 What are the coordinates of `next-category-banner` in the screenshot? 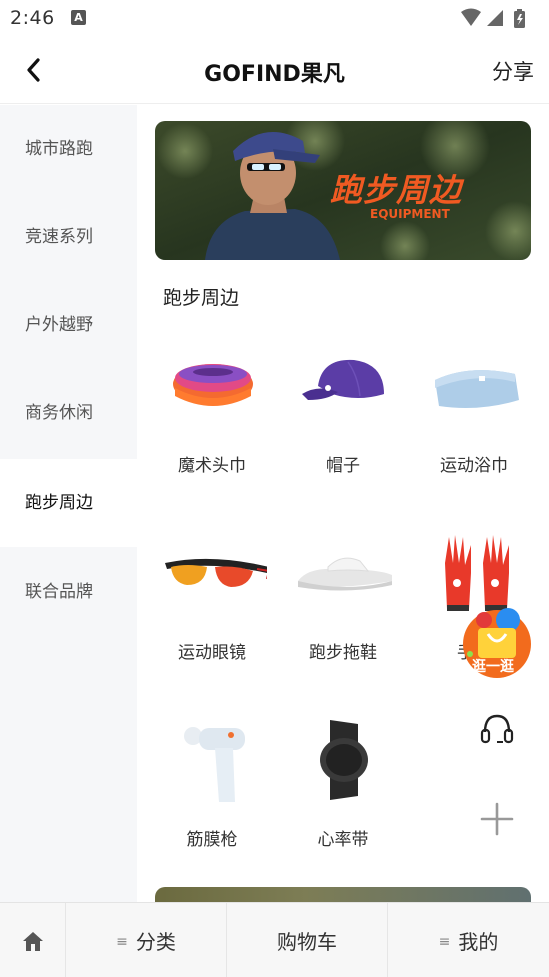 It's located at (343, 894).